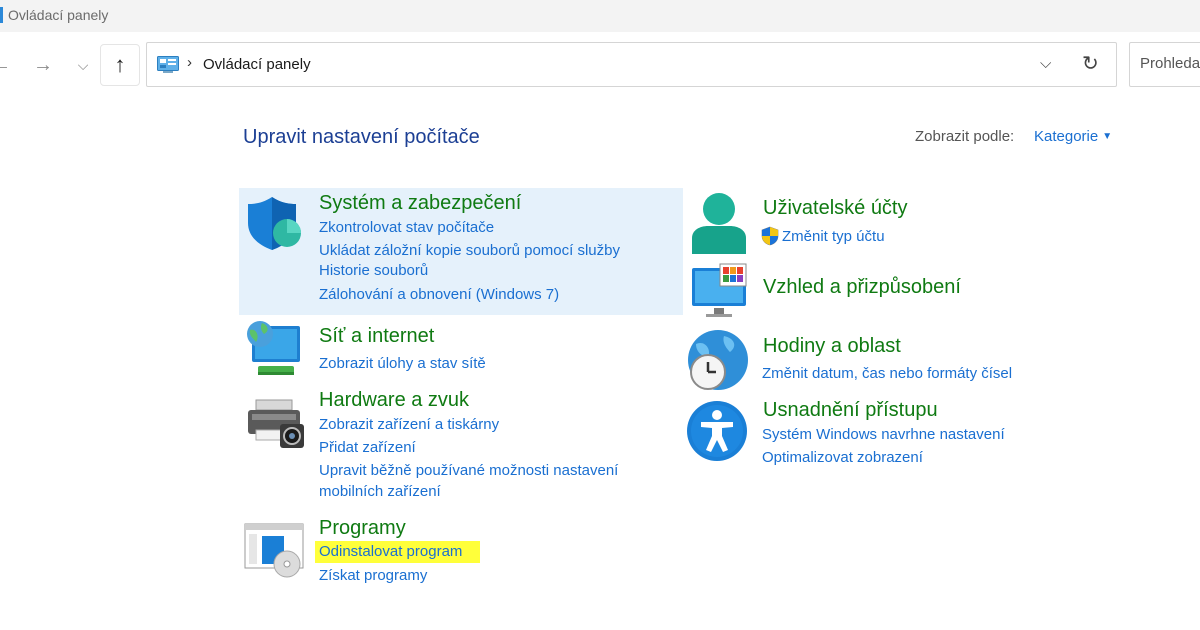  I want to click on address-bar: › Ovládací panely ⌵ ↻, so click(631, 64).